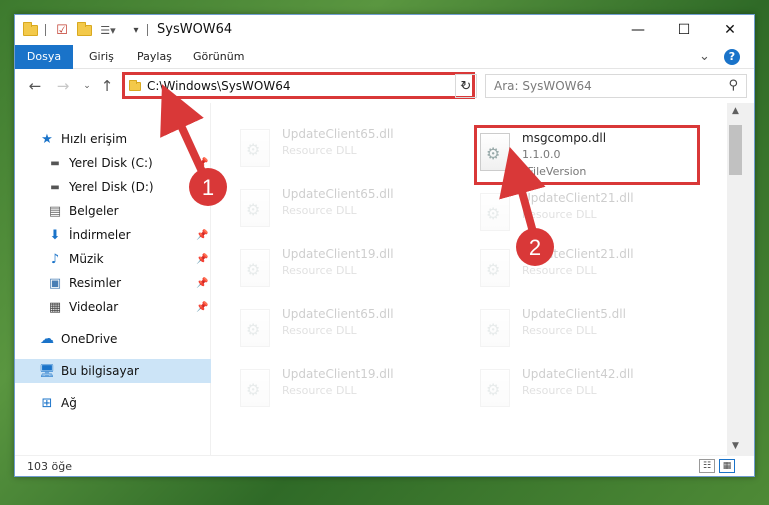 Image resolution: width=769 pixels, height=505 pixels. I want to click on documents-icon: ▤, so click(55, 211).